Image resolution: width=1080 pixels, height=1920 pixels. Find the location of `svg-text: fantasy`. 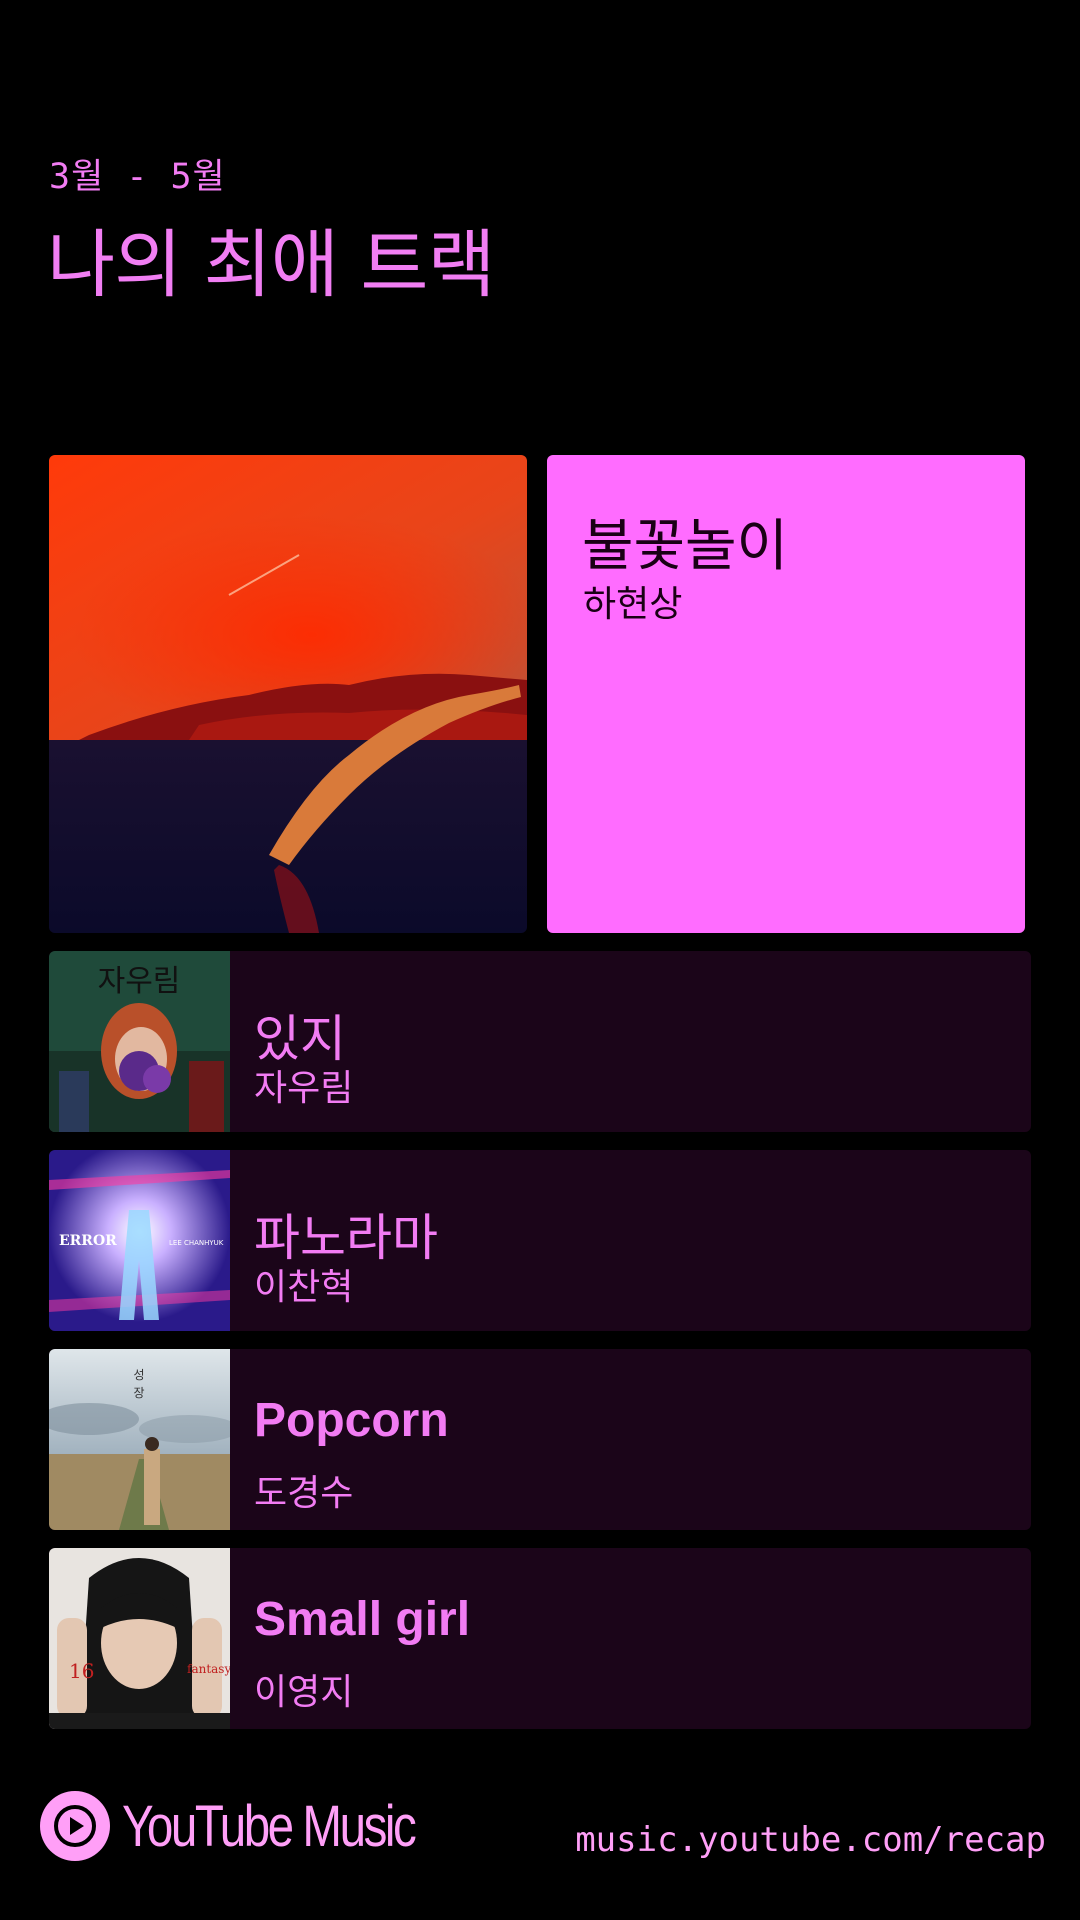

svg-text: fantasy is located at coordinates (208, 1669).